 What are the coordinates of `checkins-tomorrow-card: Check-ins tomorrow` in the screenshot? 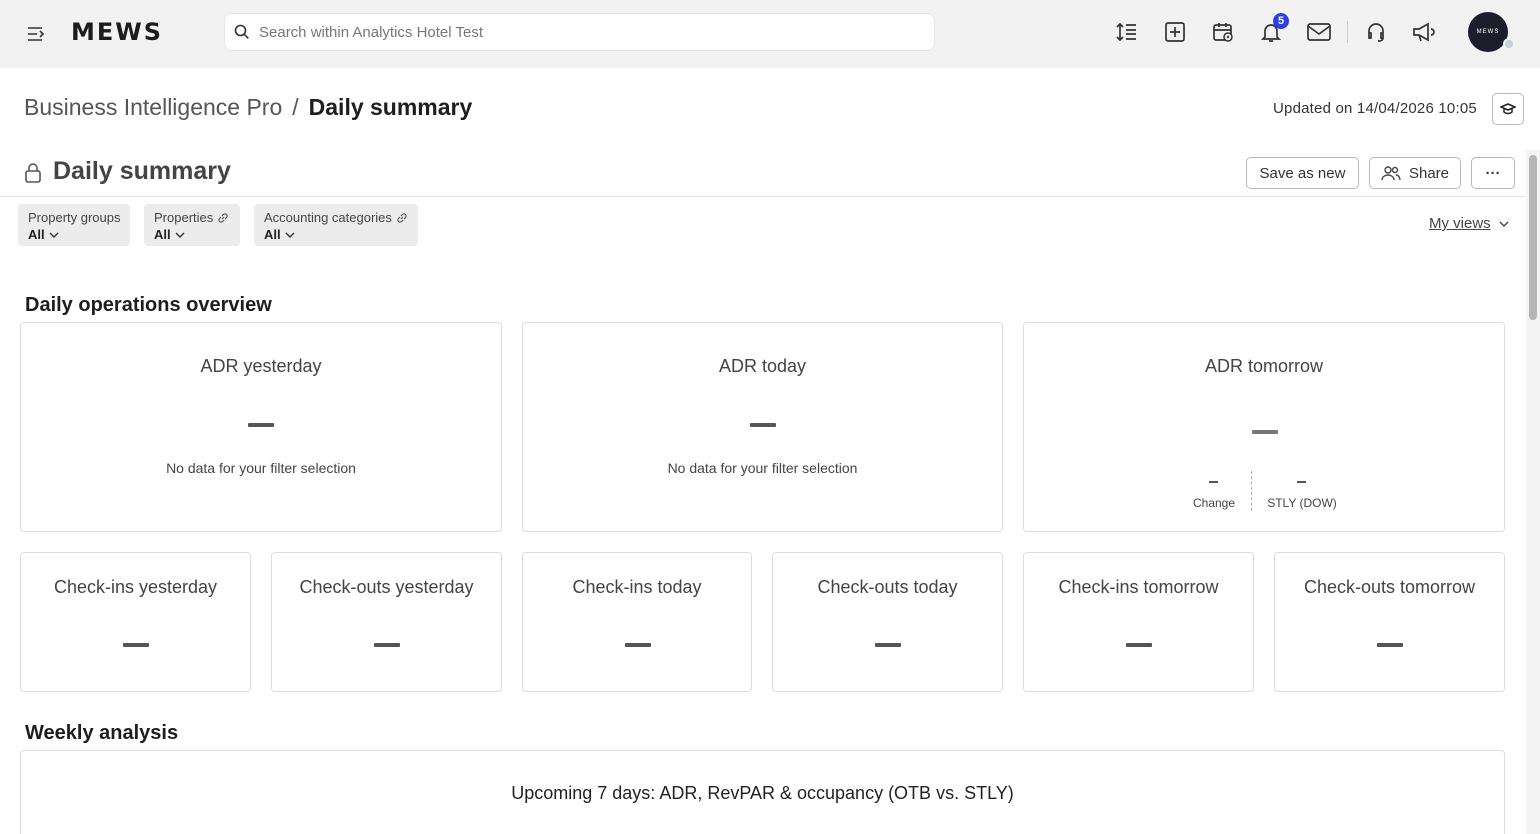 It's located at (1138, 622).